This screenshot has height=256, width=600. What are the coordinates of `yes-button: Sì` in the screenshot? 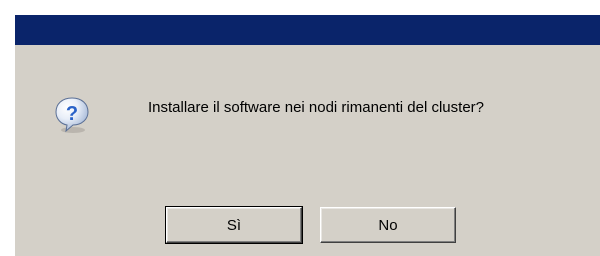 It's located at (234, 225).